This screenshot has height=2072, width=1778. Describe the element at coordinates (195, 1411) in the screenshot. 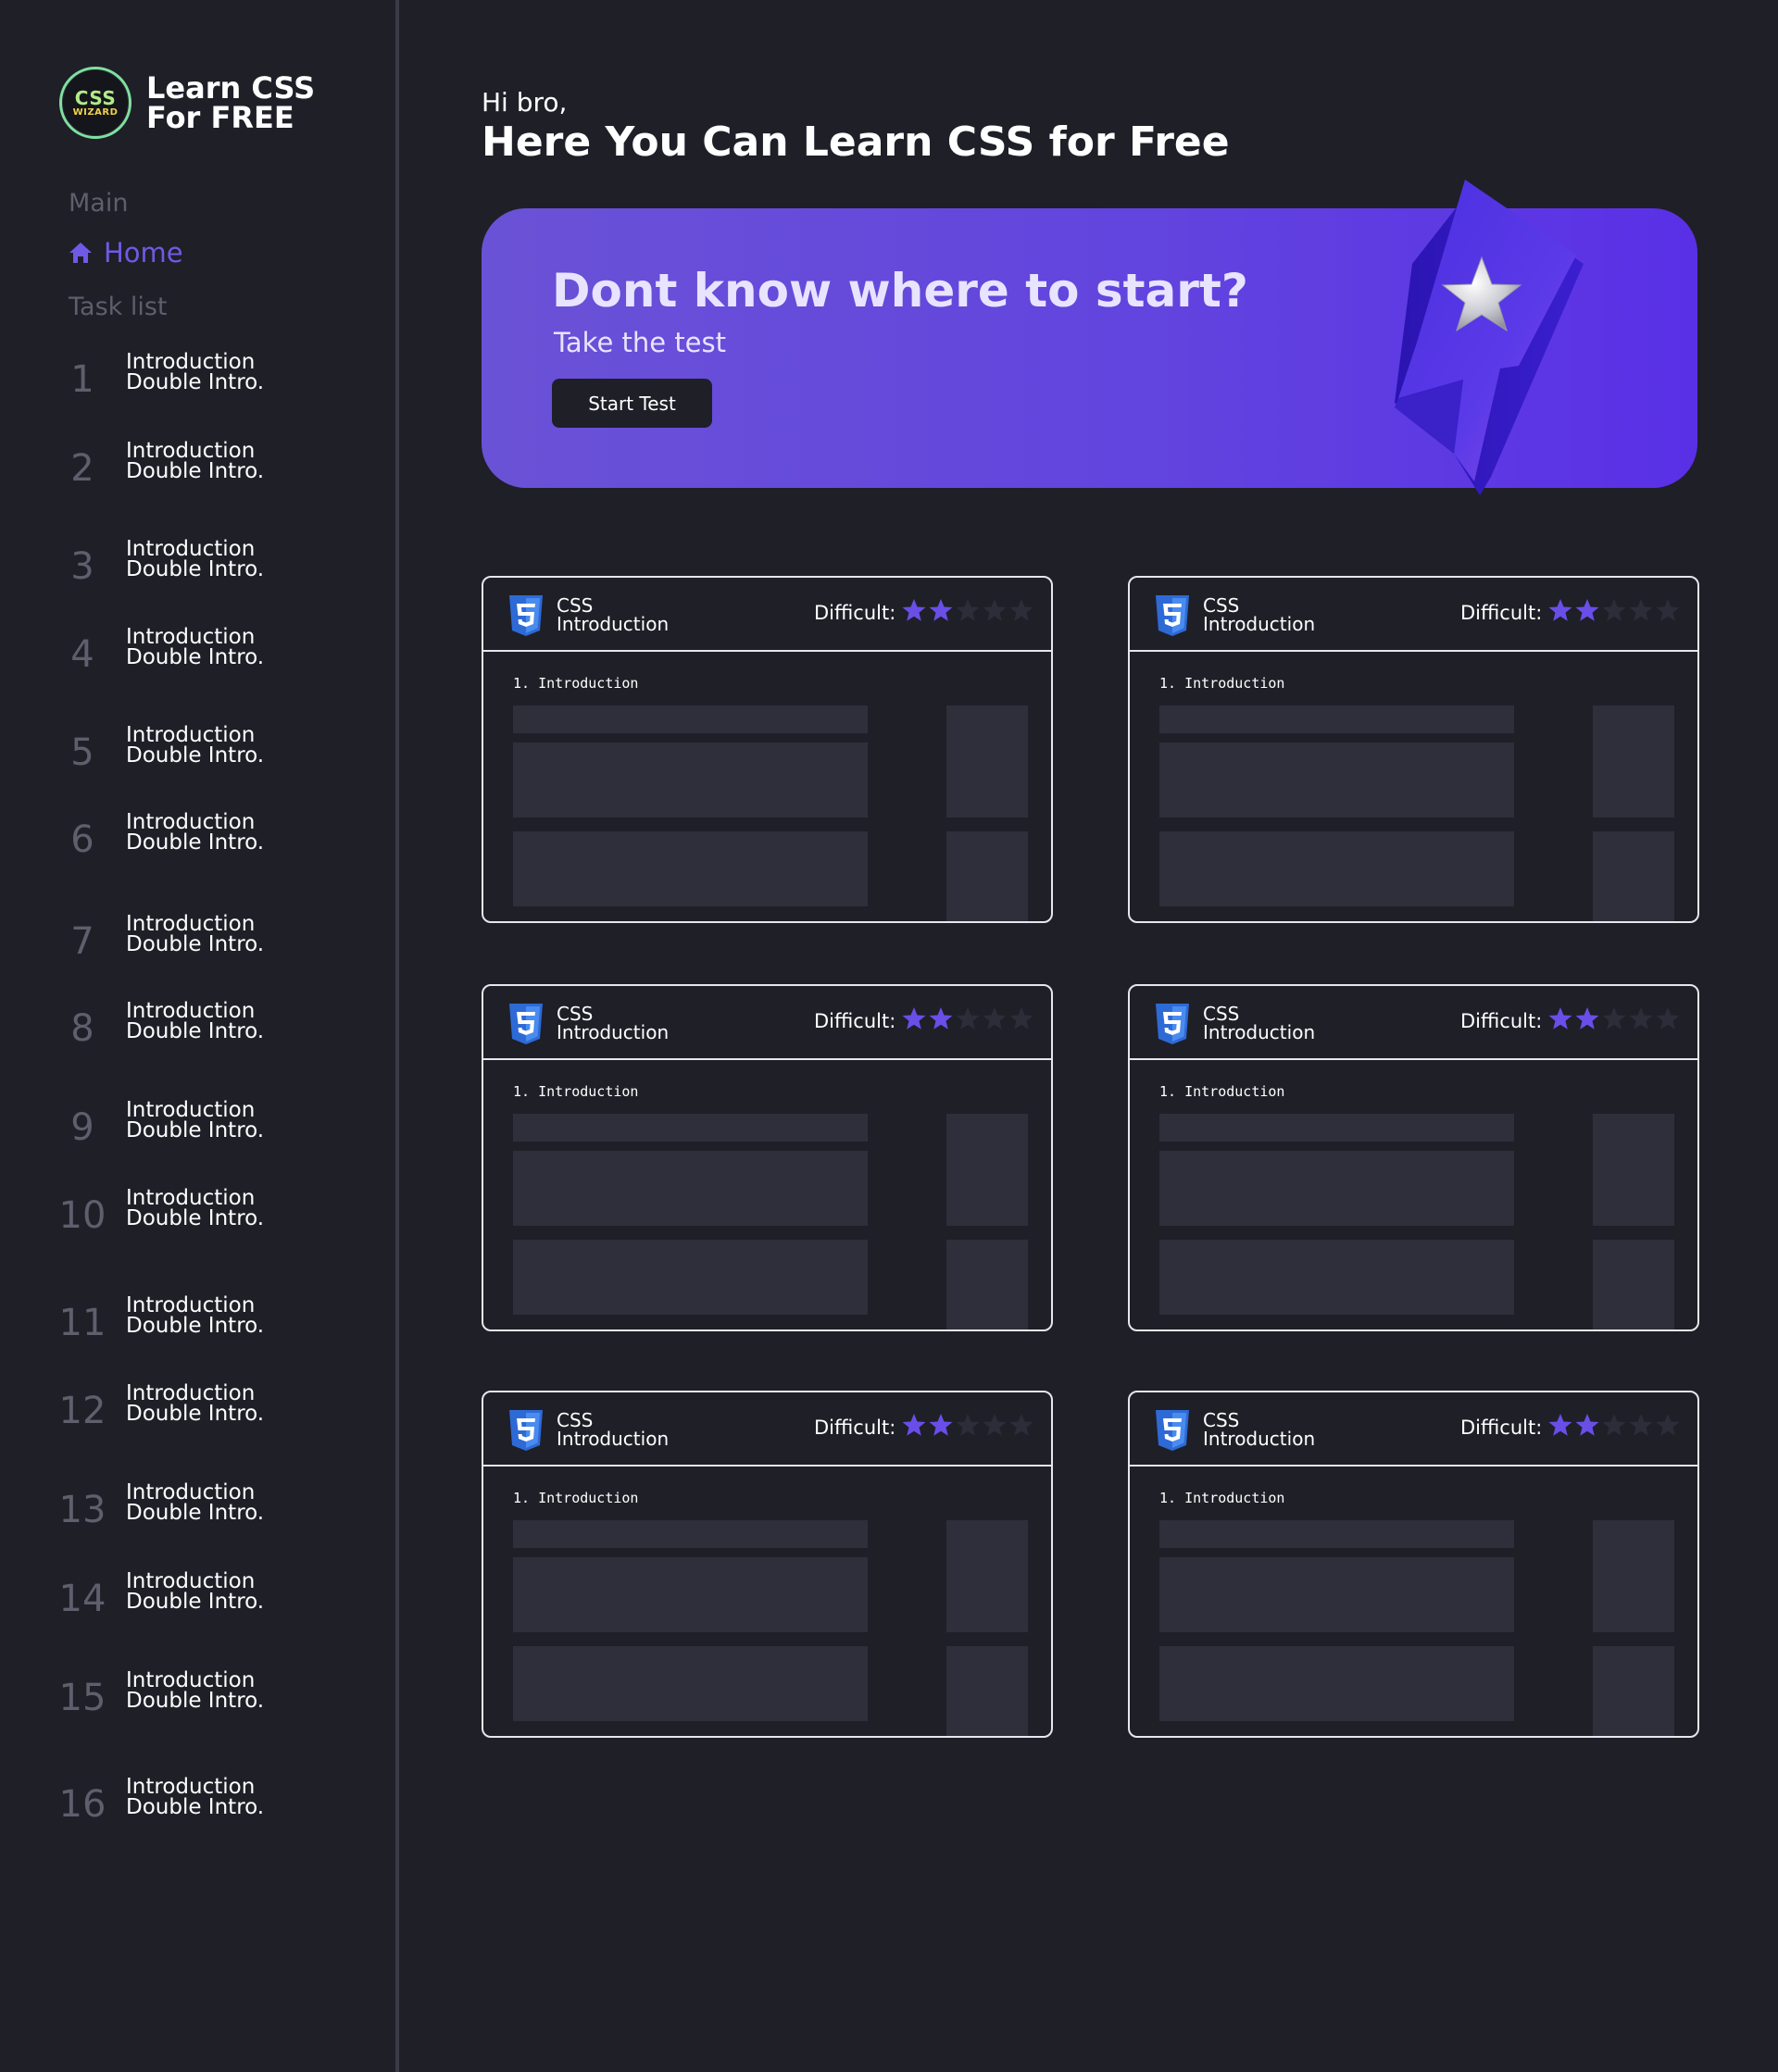

I see `sidebar-task-item: 12 Introduction Double Intro.` at that location.